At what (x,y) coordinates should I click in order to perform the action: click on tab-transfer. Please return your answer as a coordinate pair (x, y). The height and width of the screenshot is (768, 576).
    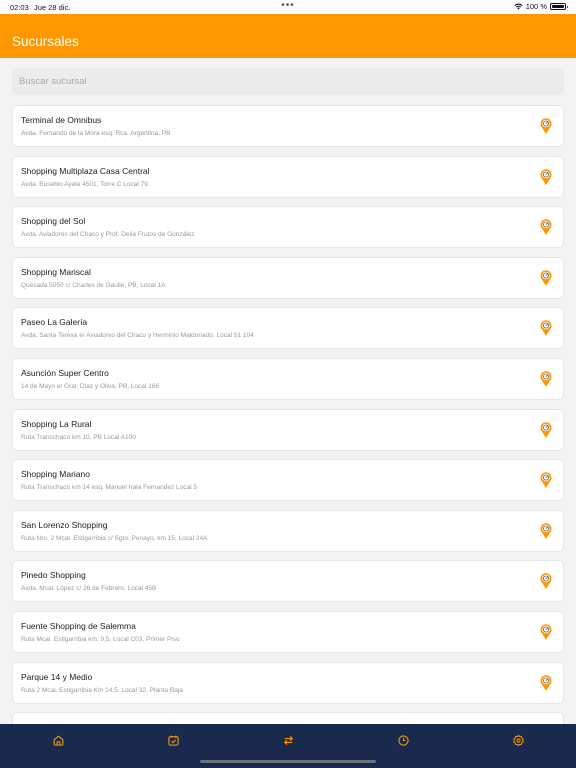
    Looking at the image, I should click on (288, 740).